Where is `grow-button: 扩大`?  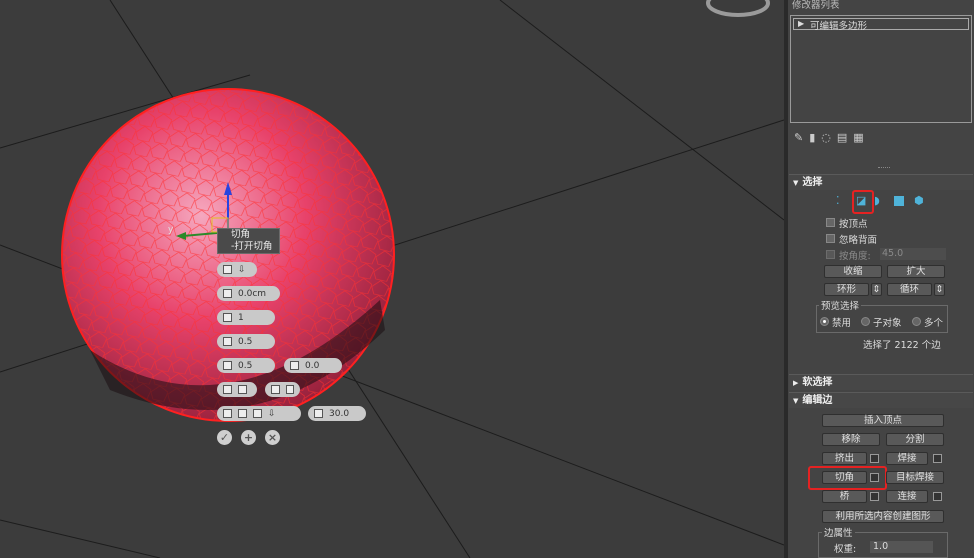
grow-button: 扩大 is located at coordinates (916, 271).